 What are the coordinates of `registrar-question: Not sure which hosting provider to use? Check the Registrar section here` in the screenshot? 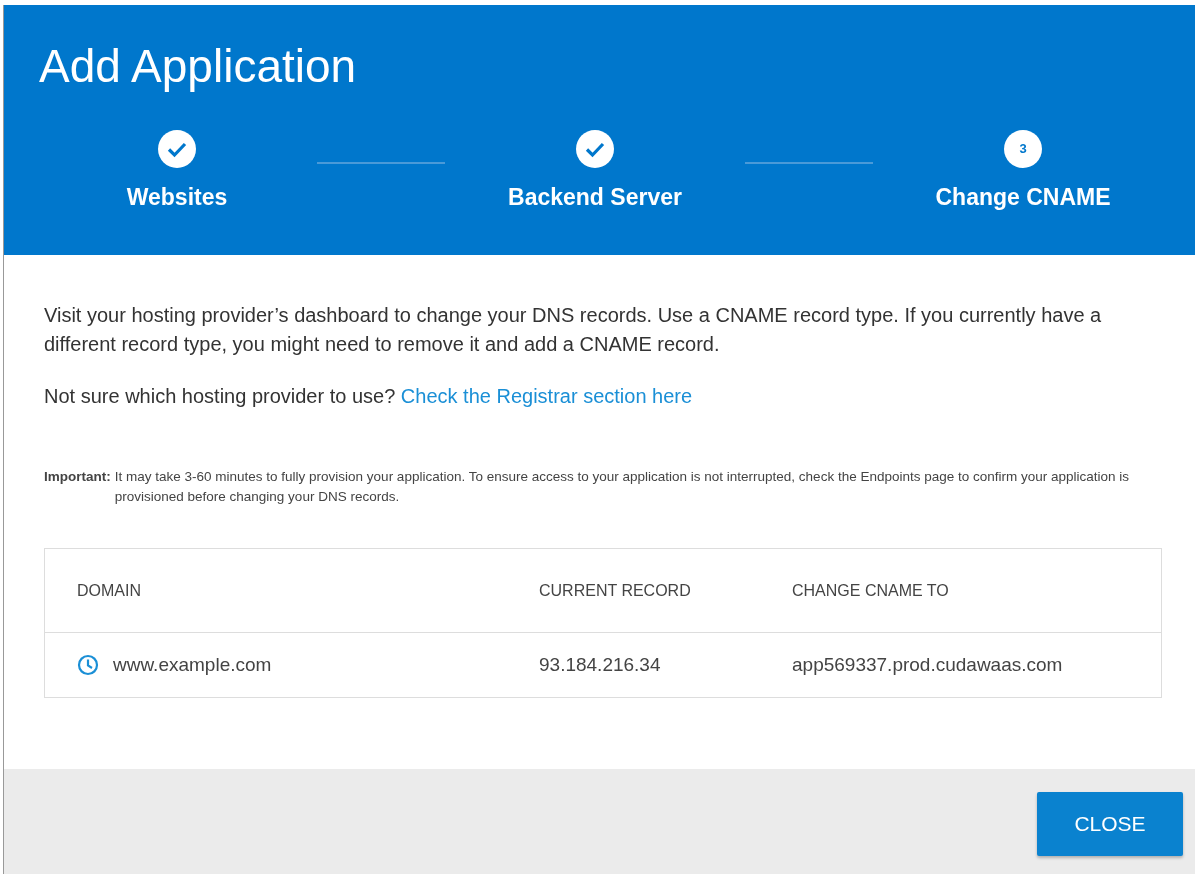 It's located at (369, 396).